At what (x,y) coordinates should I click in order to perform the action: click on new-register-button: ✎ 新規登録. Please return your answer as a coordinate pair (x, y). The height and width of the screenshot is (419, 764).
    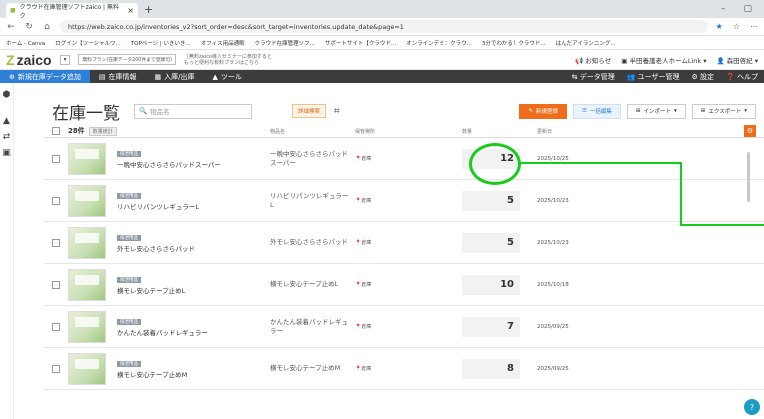
    Looking at the image, I should click on (543, 111).